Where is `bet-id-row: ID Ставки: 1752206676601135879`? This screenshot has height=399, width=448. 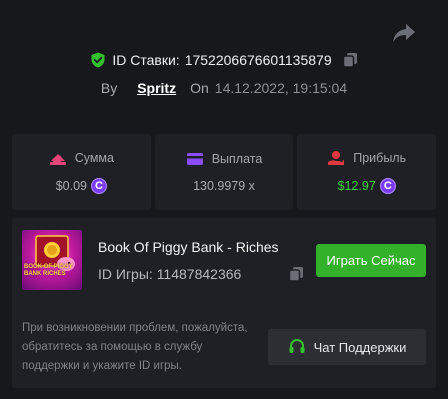 bet-id-row: ID Ставки: 1752206676601135879 is located at coordinates (224, 60).